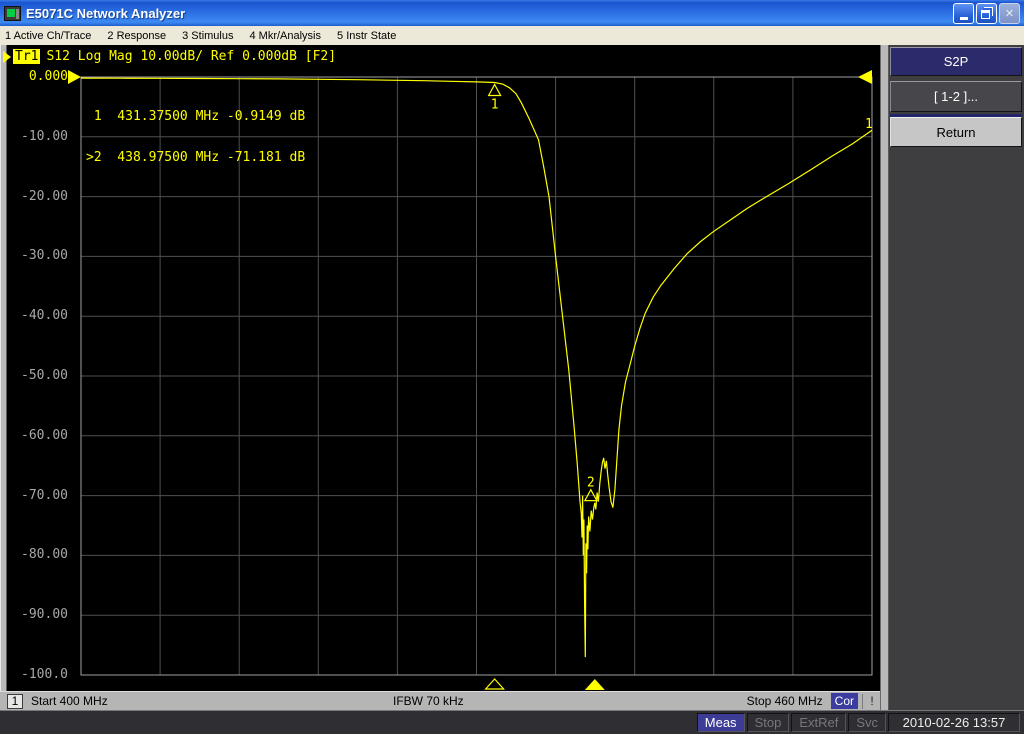 This screenshot has height=734, width=1024. What do you see at coordinates (44, 375) in the screenshot?
I see `y-tick-50: -50.00` at bounding box center [44, 375].